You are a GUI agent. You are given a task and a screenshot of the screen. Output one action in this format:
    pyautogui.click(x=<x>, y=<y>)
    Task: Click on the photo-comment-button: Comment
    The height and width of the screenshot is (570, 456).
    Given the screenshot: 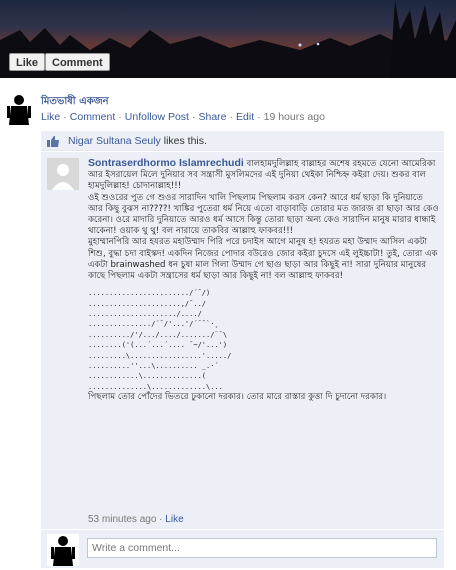 What is the action you would take?
    pyautogui.click(x=77, y=62)
    